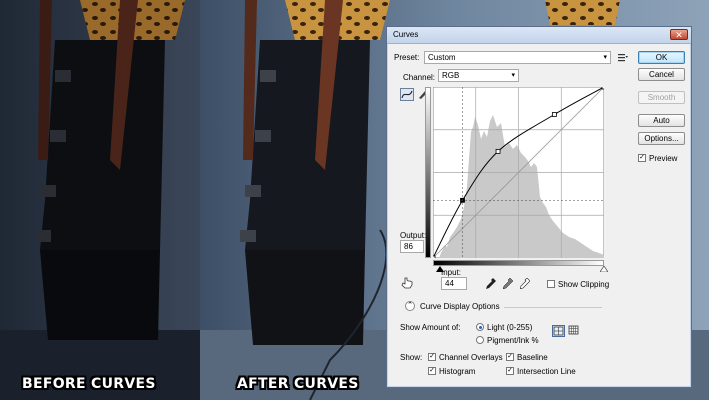 The image size is (709, 400). What do you see at coordinates (546, 371) in the screenshot?
I see `intersection-line-label: Intersection Line` at bounding box center [546, 371].